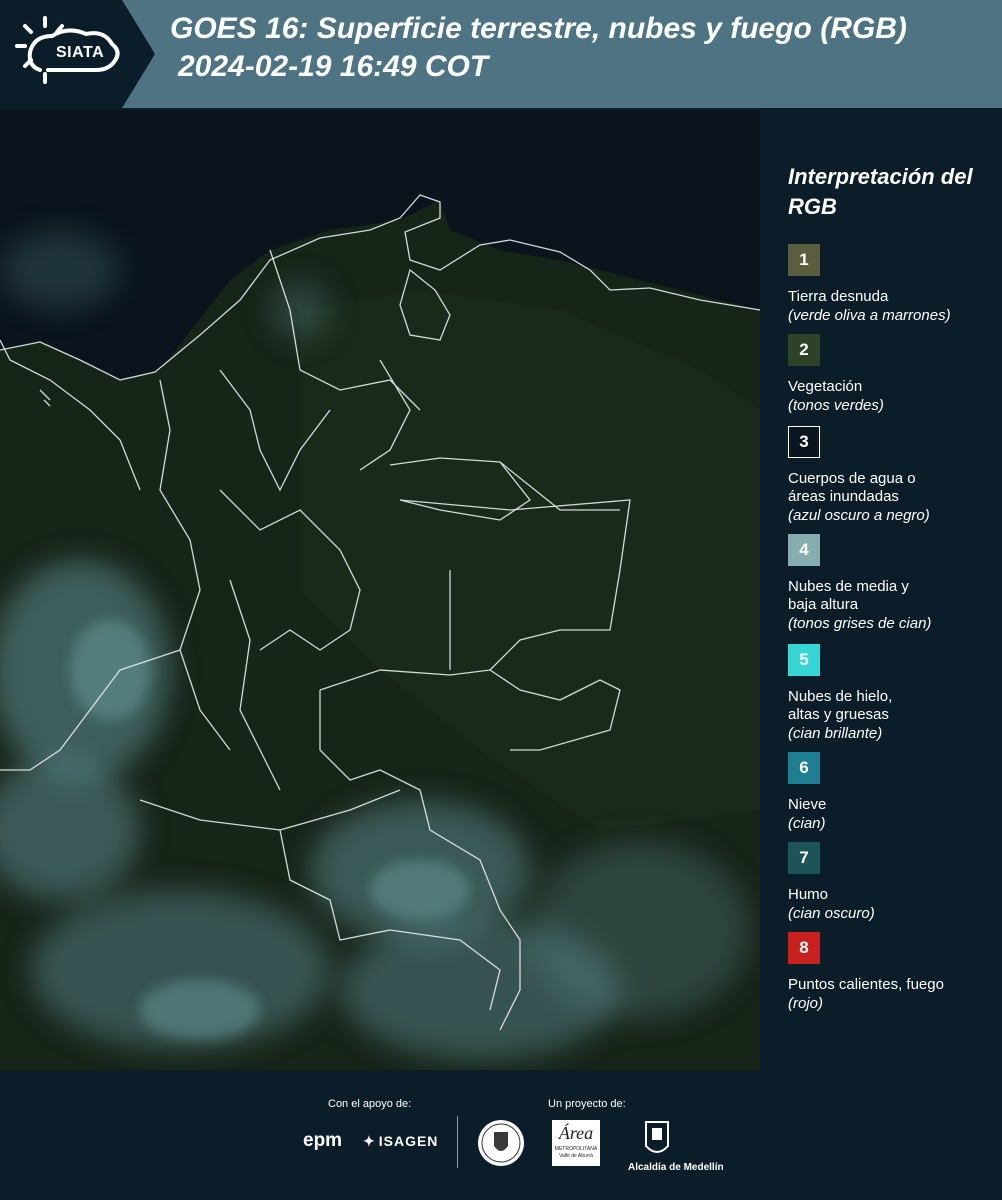  Describe the element at coordinates (893, 883) in the screenshot. I see `legend-item-smoke: 7 Humo (cian oscuro)` at that location.